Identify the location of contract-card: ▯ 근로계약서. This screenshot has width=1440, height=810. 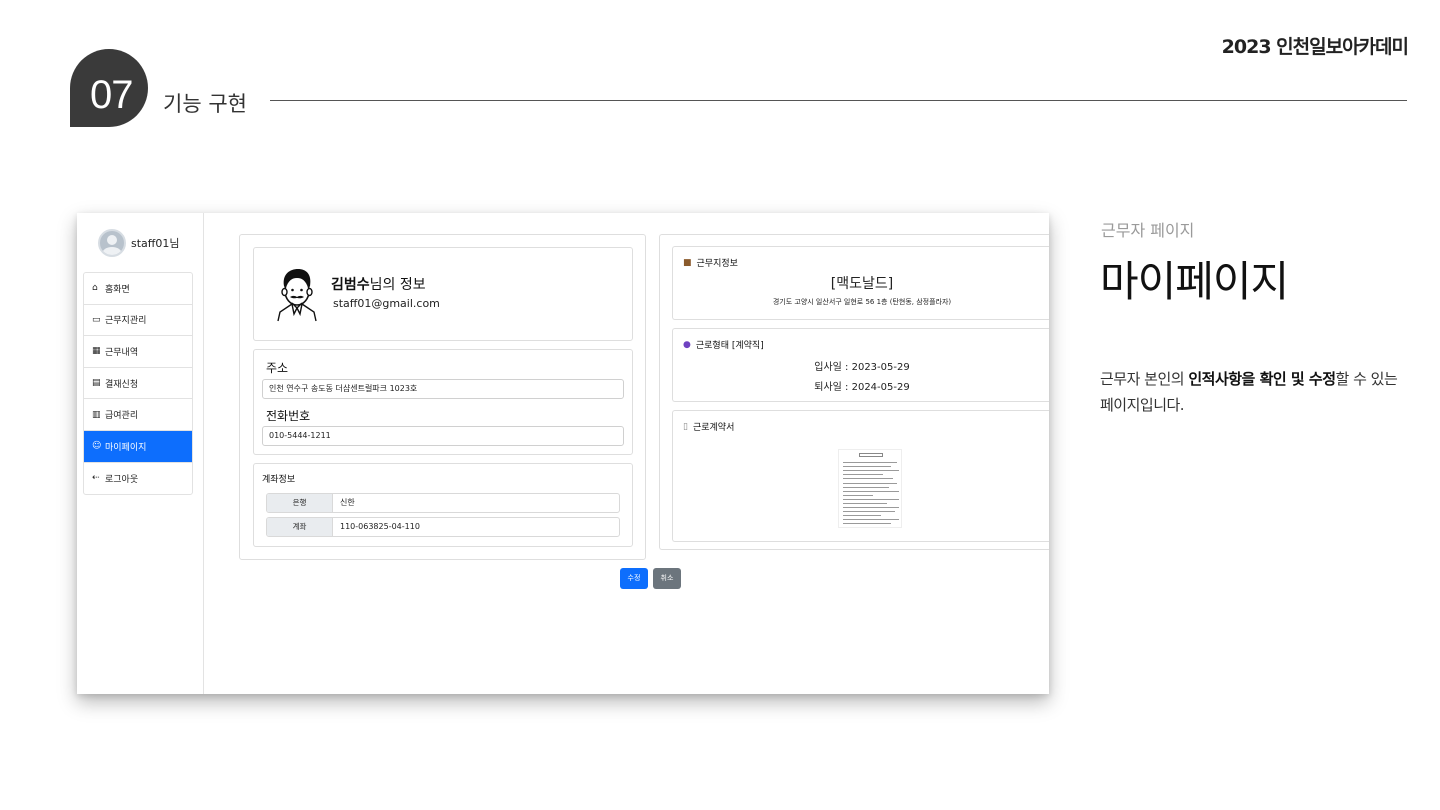
(860, 476).